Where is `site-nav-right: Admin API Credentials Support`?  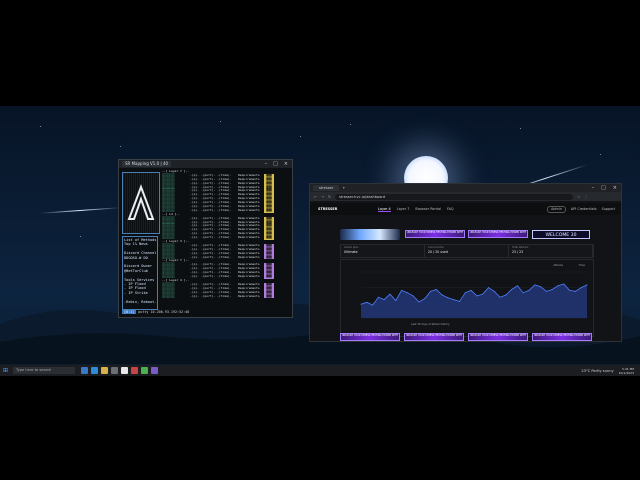
site-nav-right: Admin API Credentials Support is located at coordinates (584, 209).